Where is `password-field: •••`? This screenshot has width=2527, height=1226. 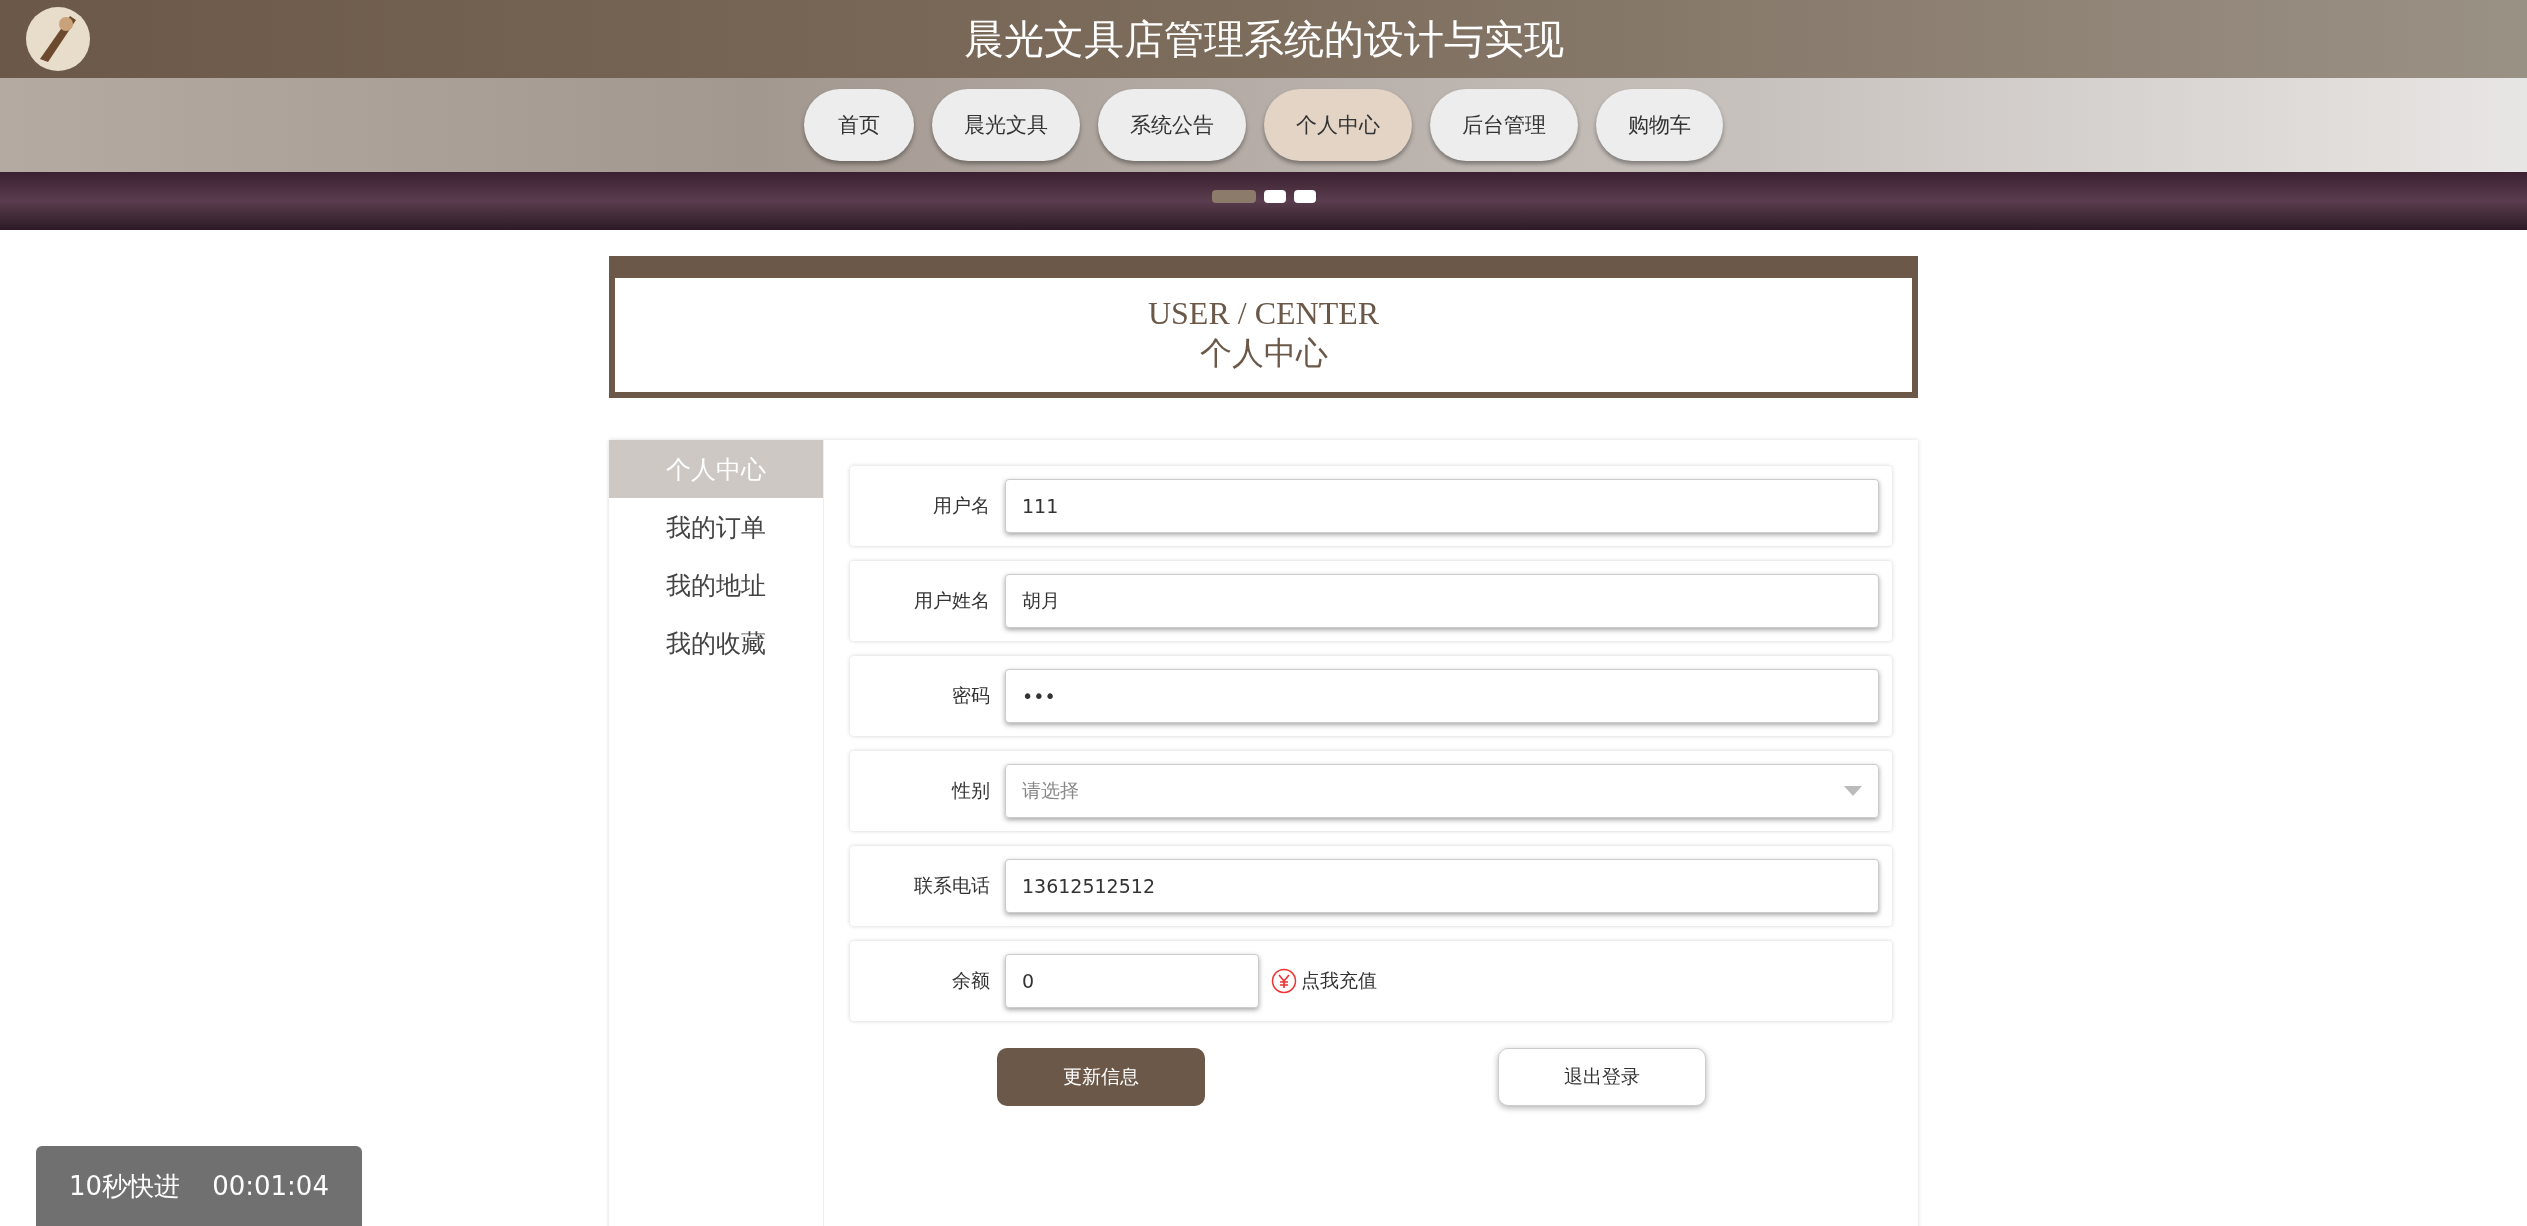 password-field: ••• is located at coordinates (1442, 696).